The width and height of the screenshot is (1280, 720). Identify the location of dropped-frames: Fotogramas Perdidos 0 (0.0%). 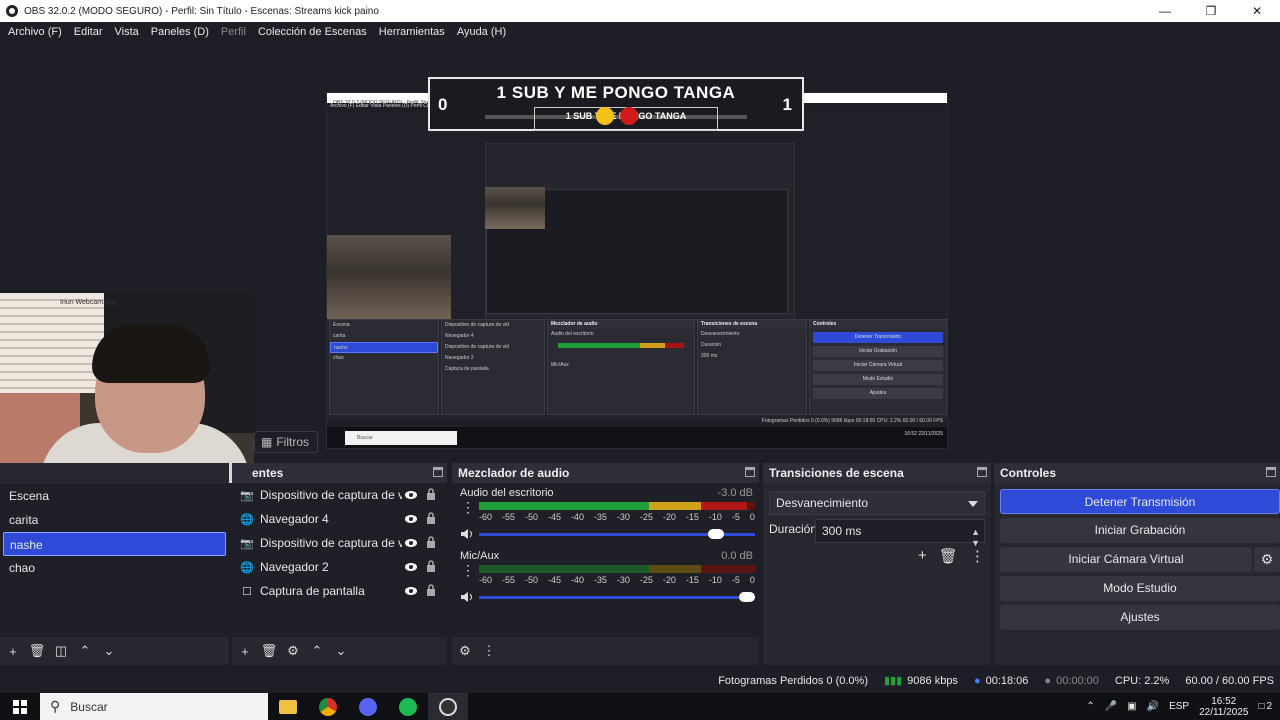
(793, 680).